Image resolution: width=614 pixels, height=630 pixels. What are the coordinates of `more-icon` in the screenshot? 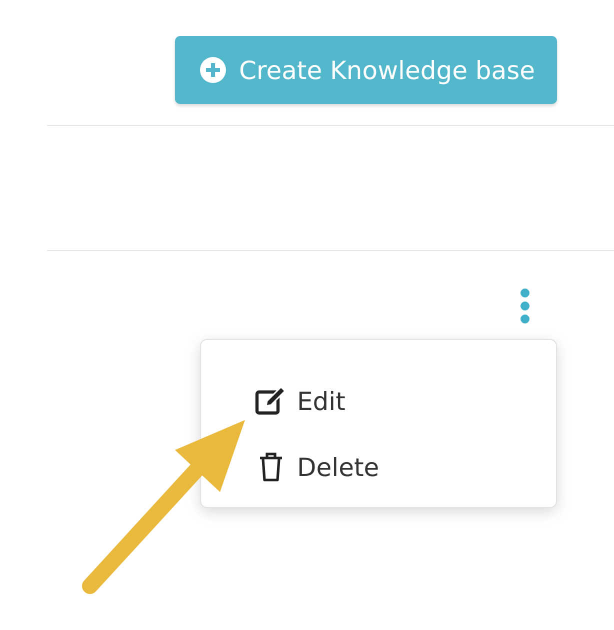 It's located at (525, 306).